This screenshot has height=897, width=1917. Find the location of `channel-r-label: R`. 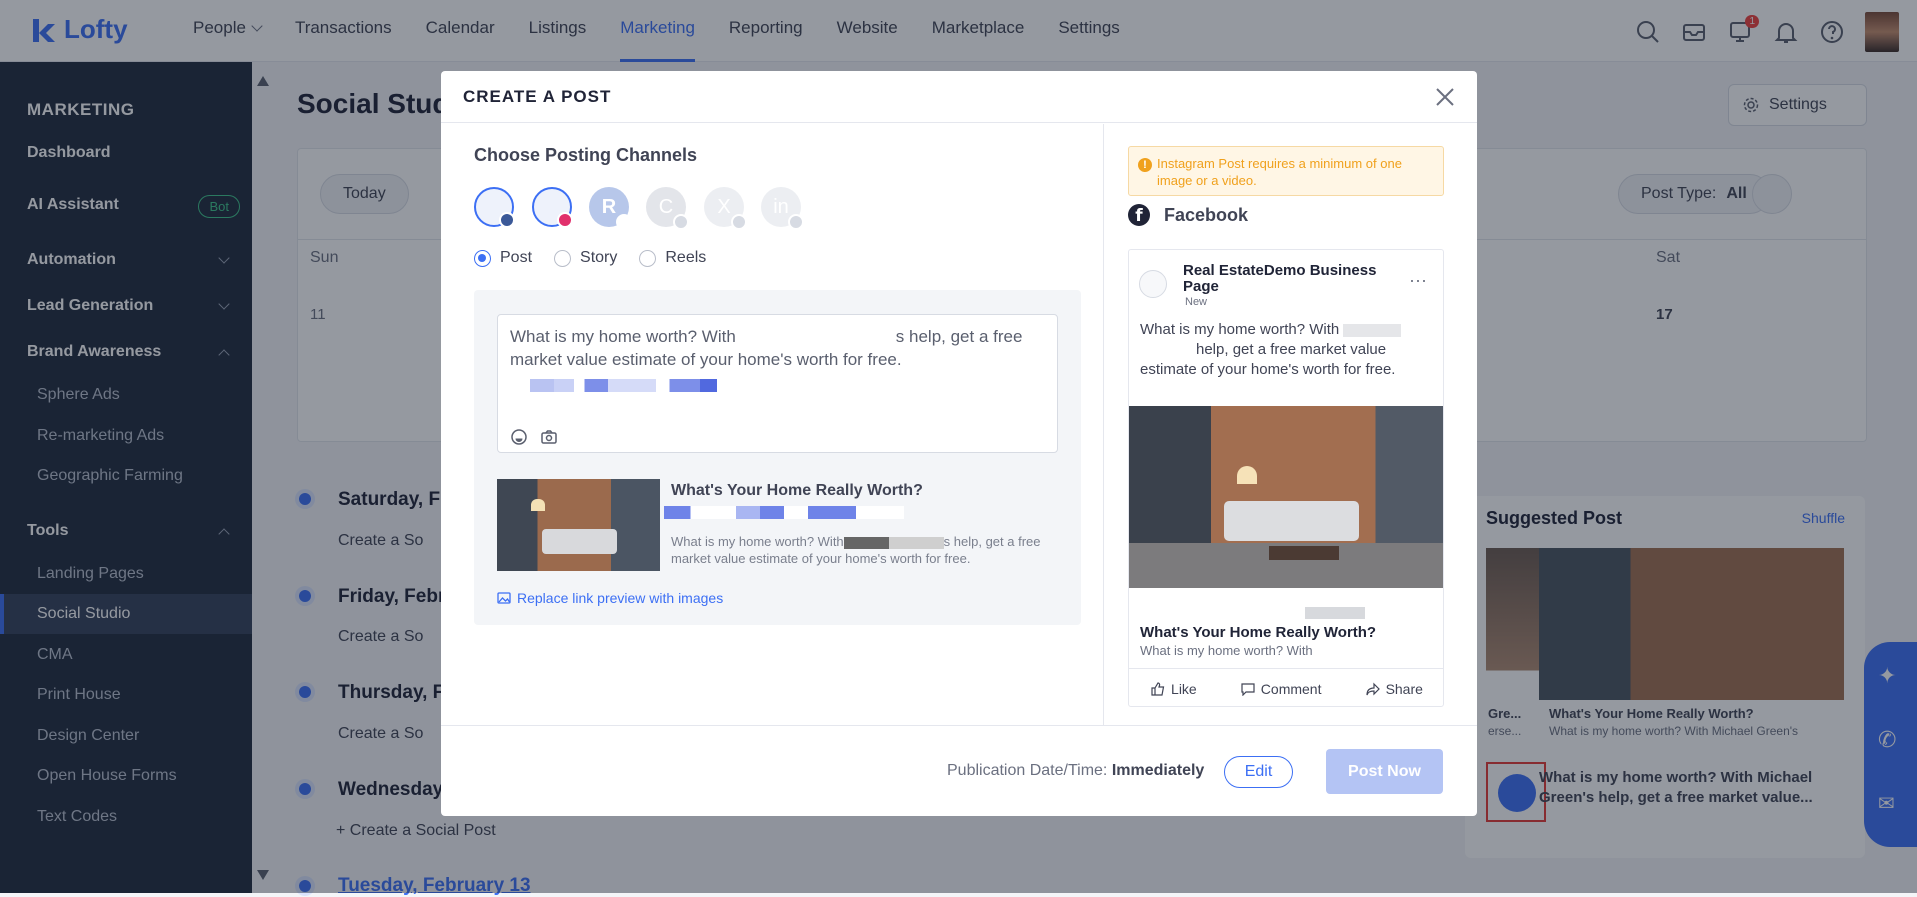

channel-r-label: R is located at coordinates (609, 207).